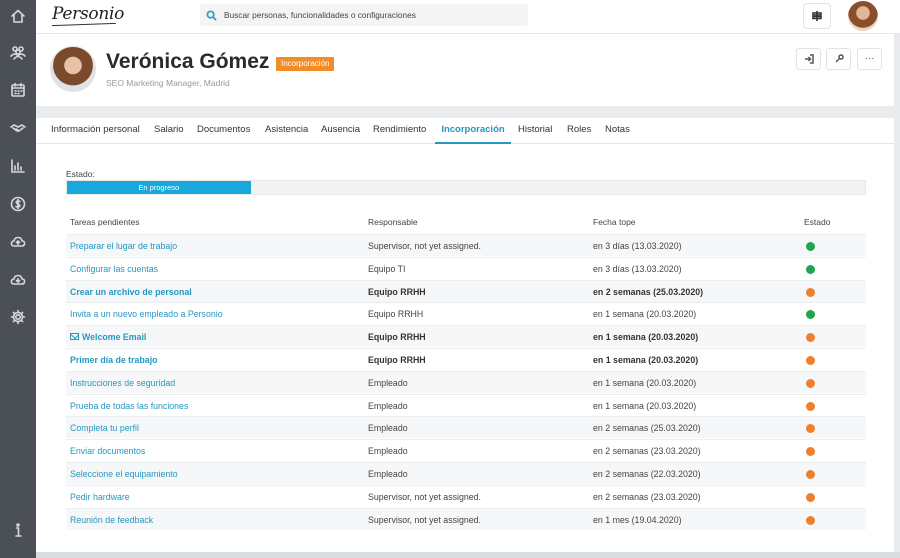  I want to click on tab-notas: Notas, so click(617, 134).